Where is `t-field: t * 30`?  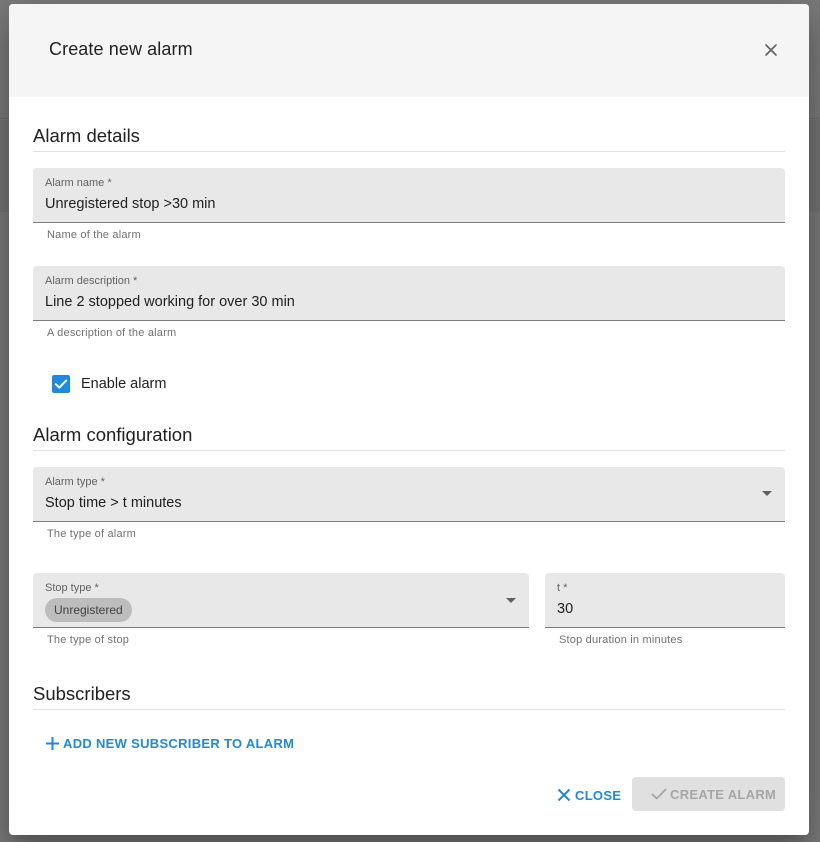 t-field: t * 30 is located at coordinates (665, 600).